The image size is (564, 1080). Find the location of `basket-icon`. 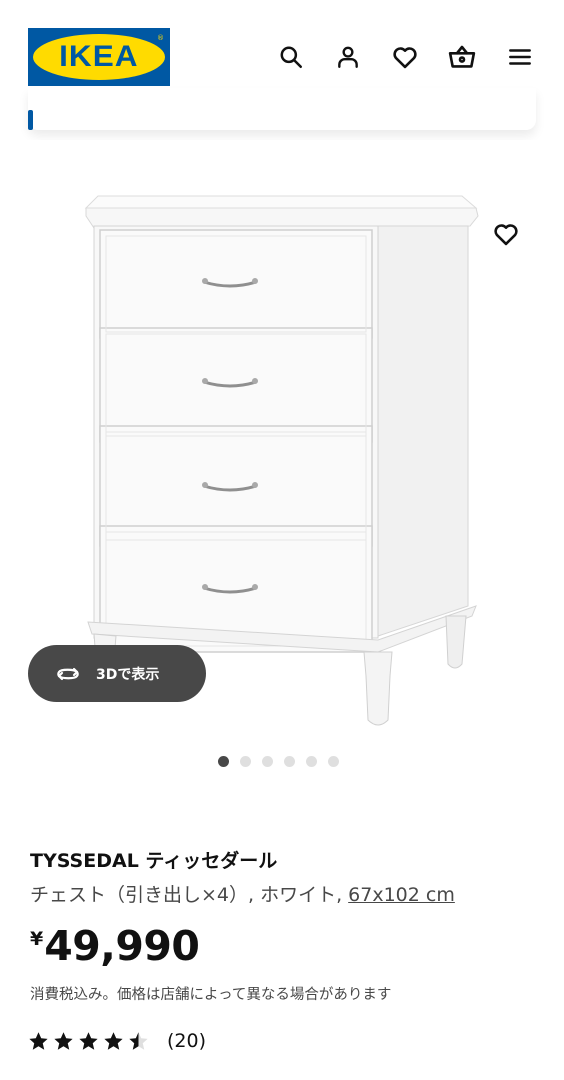

basket-icon is located at coordinates (462, 57).